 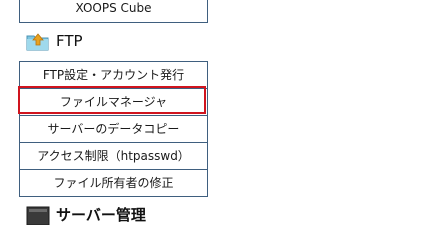 I want to click on server-icon, so click(x=38, y=214).